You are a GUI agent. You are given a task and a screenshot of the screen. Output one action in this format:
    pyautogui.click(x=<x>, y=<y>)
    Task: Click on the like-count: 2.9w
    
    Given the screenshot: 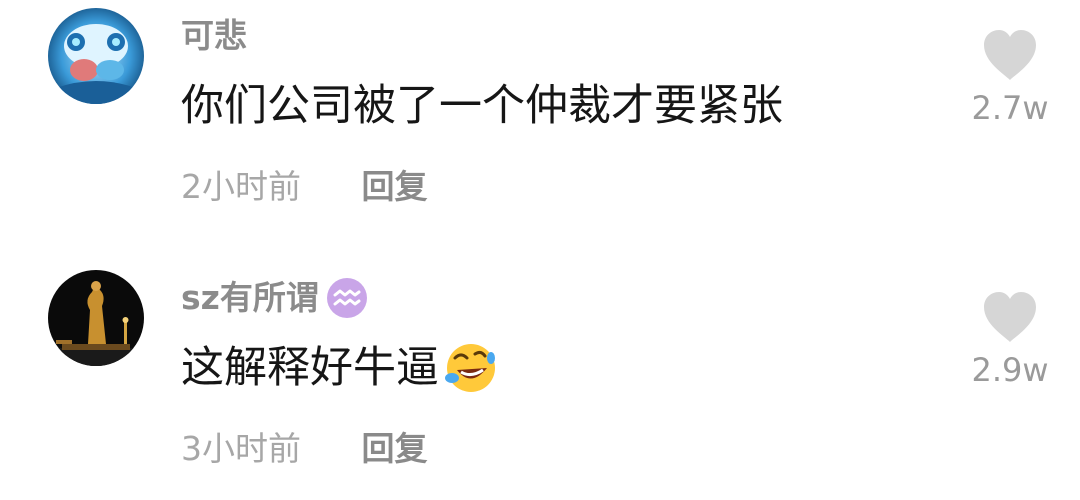 What is the action you would take?
    pyautogui.click(x=1010, y=370)
    